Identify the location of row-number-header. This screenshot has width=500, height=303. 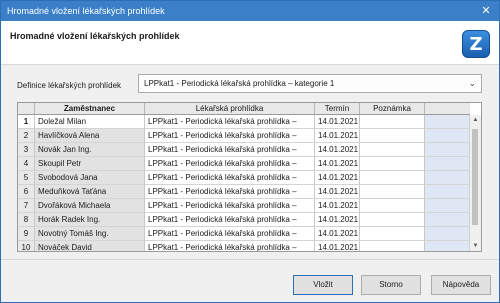
(26, 109).